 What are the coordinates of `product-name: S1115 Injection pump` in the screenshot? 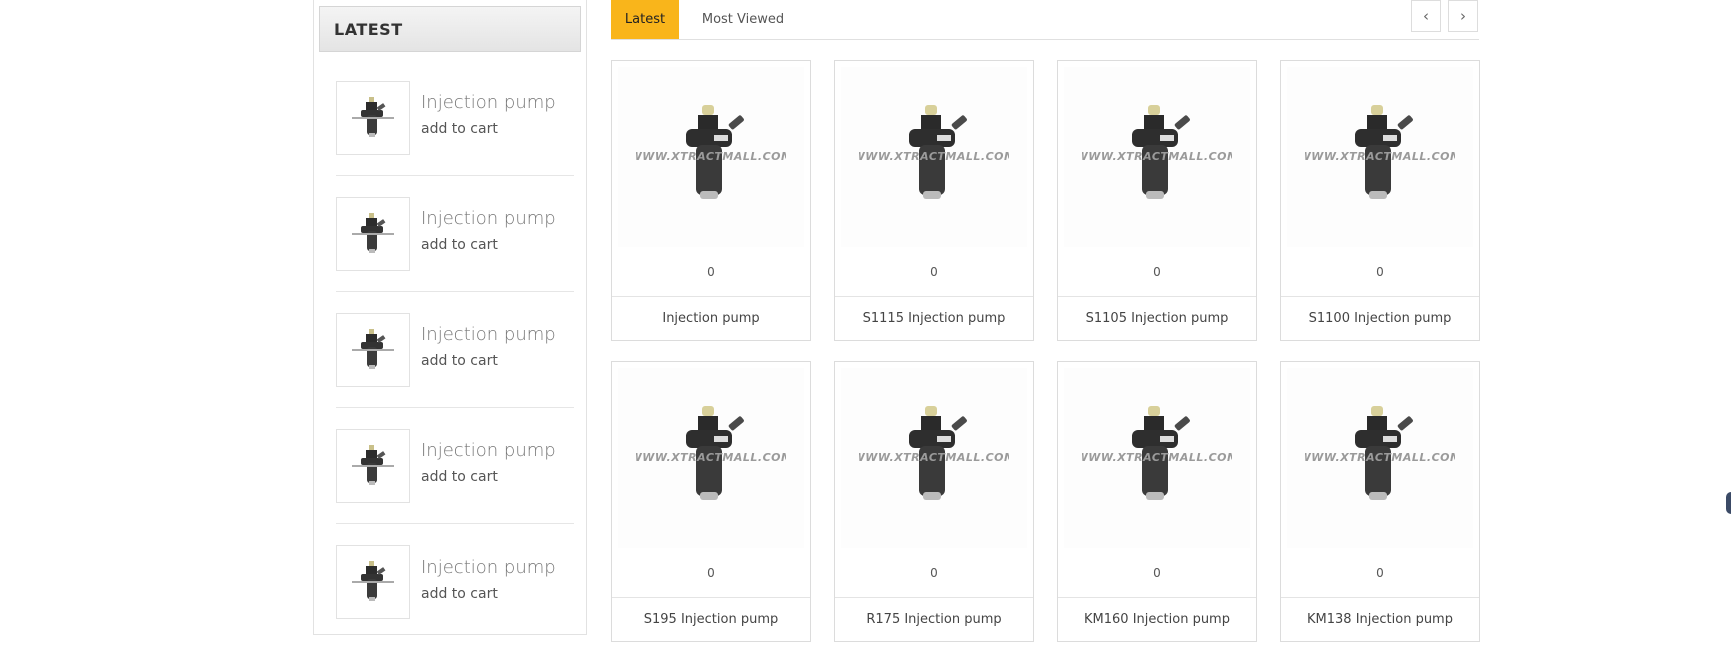 It's located at (934, 318).